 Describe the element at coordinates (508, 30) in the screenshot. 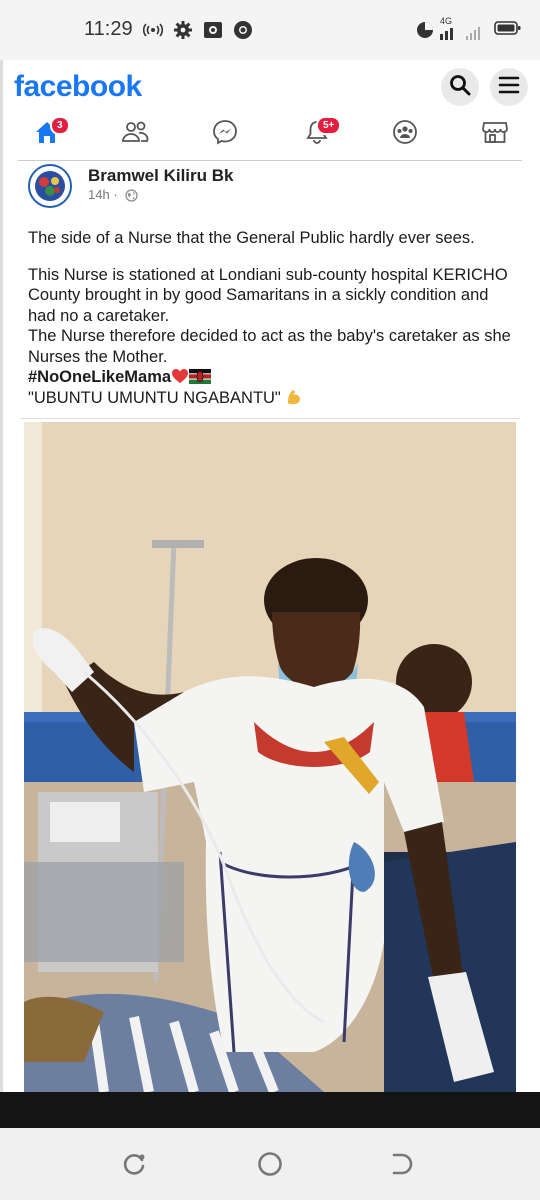

I see `battery-icon` at that location.